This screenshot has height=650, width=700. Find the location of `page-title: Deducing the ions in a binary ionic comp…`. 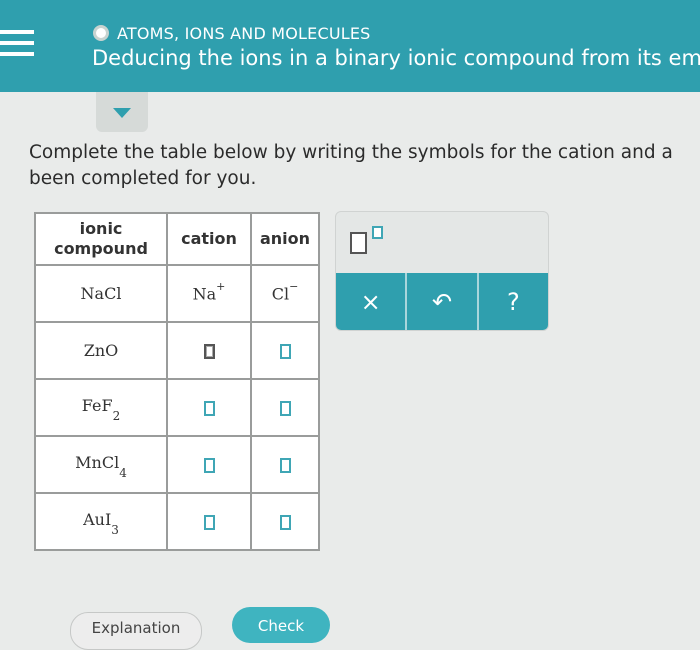

page-title: Deducing the ions in a binary ionic comp… is located at coordinates (396, 58).